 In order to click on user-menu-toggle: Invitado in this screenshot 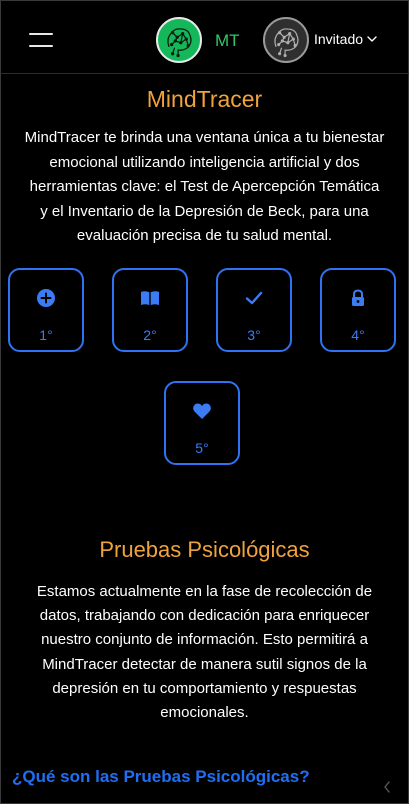, I will do `click(345, 39)`.